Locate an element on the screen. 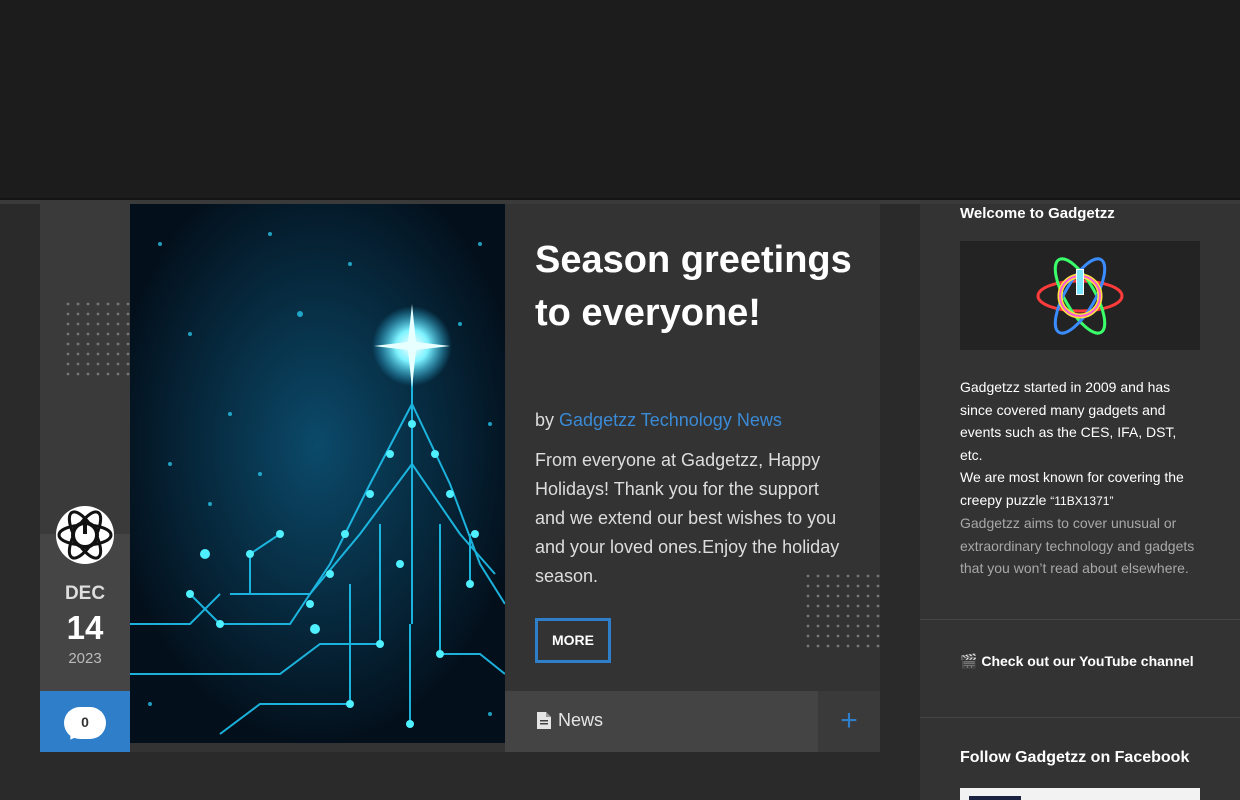 The width and height of the screenshot is (1240, 800). post-date-year: 2023 is located at coordinates (85, 658).